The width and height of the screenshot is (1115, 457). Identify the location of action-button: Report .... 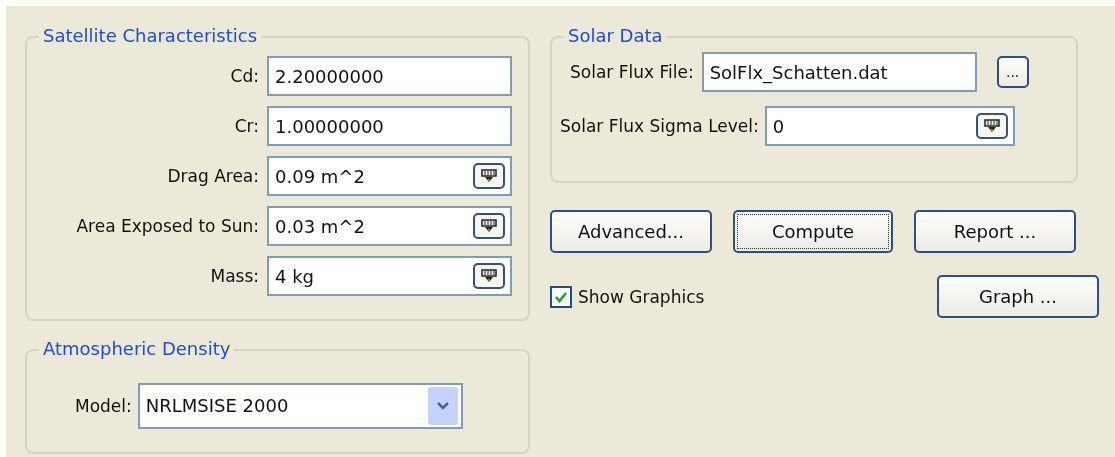
(995, 231).